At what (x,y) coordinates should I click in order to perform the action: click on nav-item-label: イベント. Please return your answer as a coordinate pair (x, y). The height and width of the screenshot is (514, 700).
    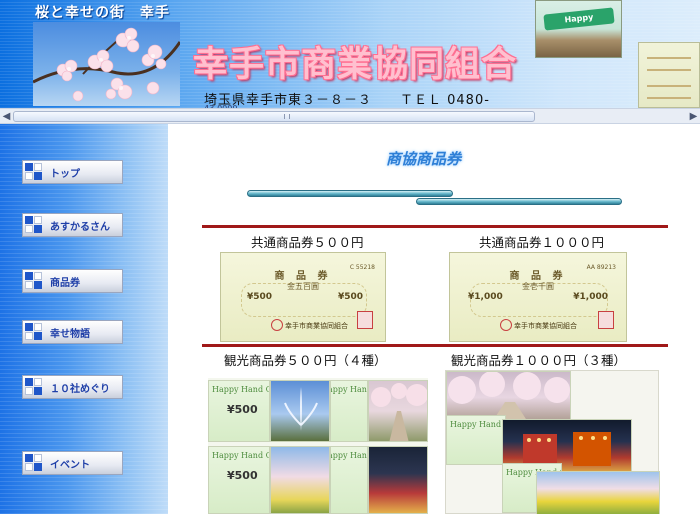
    Looking at the image, I should click on (70, 465).